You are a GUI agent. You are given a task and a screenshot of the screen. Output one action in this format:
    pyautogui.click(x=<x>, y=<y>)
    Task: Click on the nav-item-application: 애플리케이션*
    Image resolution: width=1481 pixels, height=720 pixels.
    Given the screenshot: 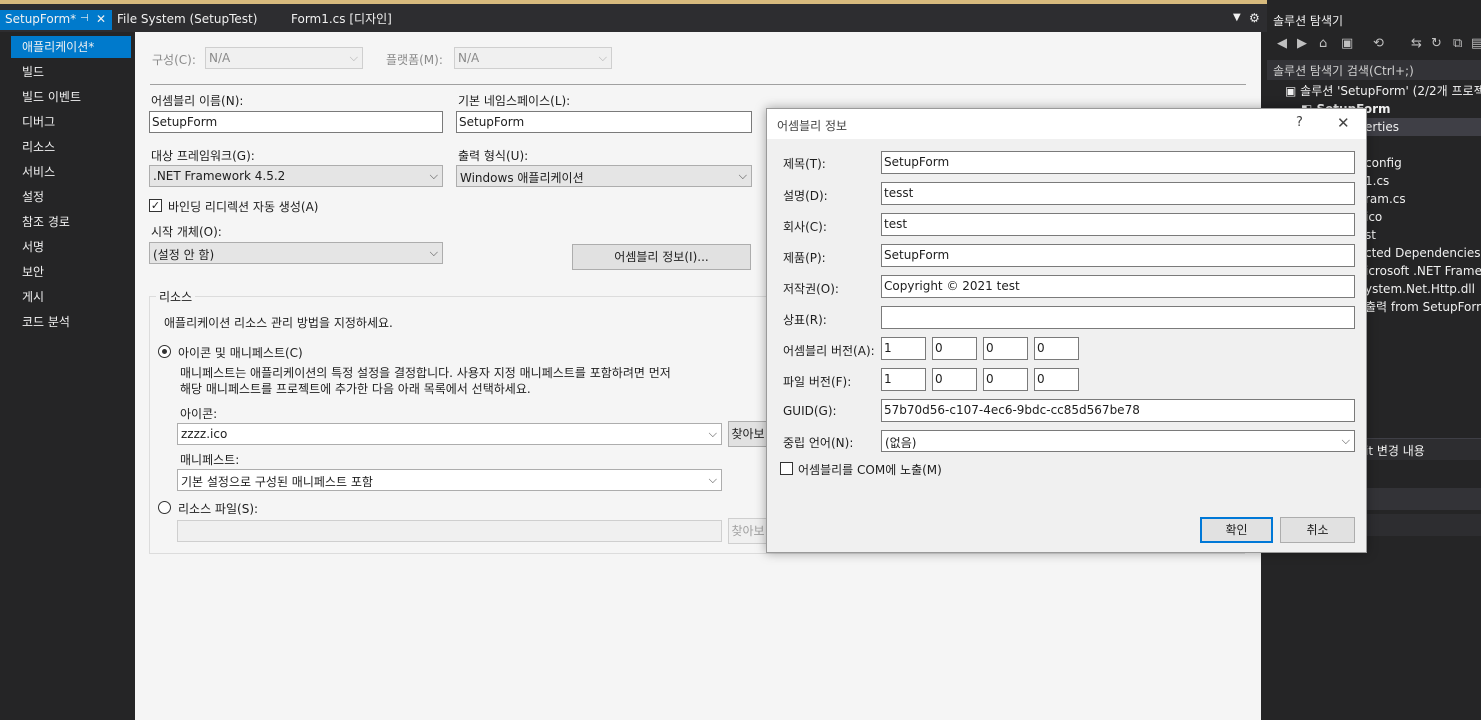 What is the action you would take?
    pyautogui.click(x=71, y=47)
    